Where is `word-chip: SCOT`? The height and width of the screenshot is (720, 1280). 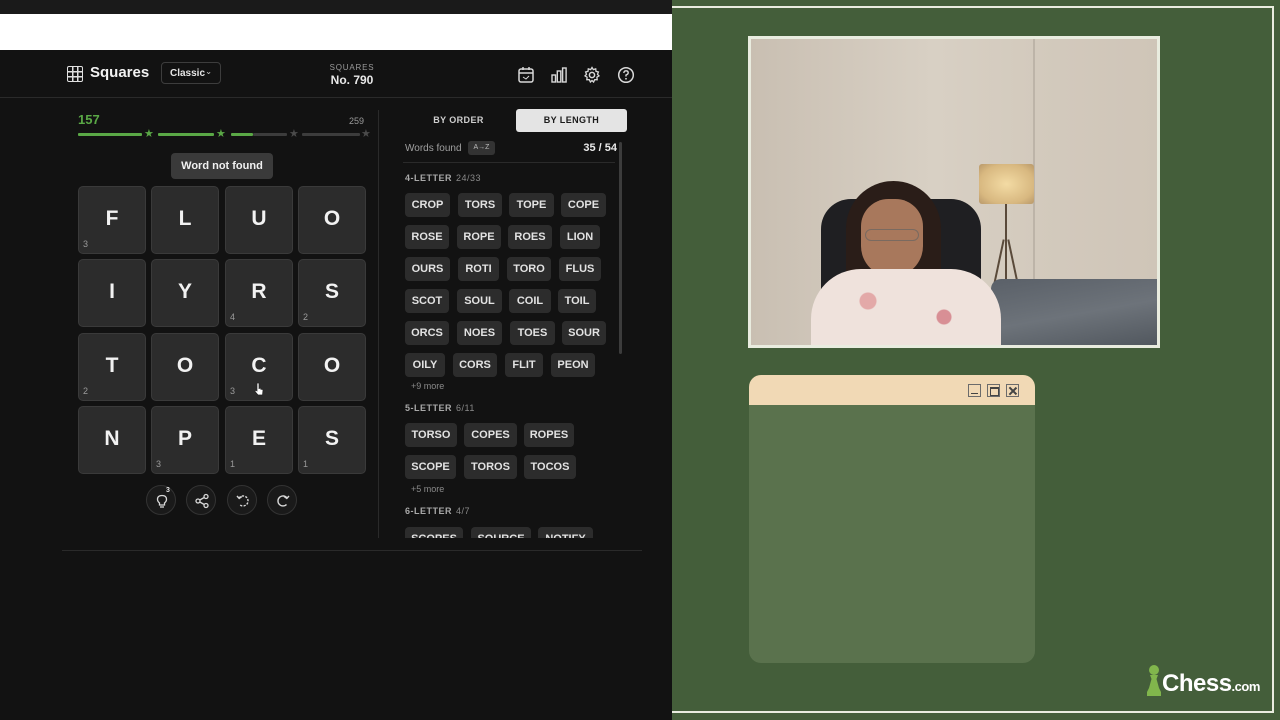 word-chip: SCOT is located at coordinates (427, 301).